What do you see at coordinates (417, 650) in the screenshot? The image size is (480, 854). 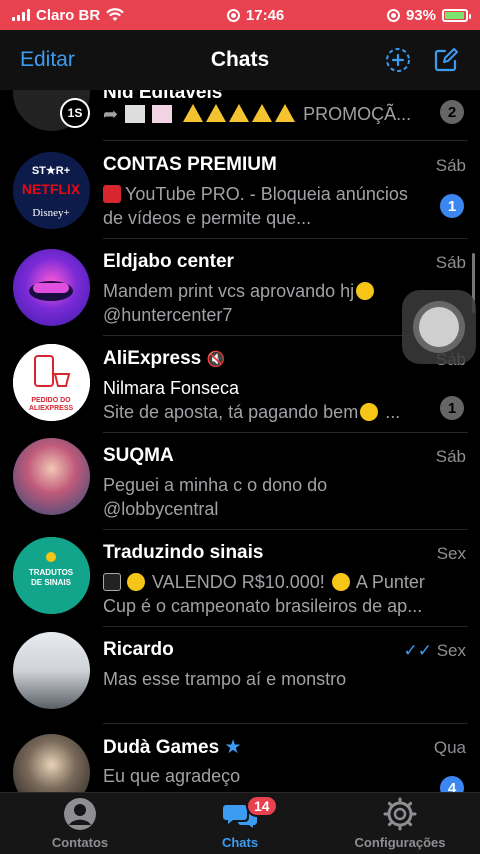 I see `read-checkmarks-icon: ✓✓` at bounding box center [417, 650].